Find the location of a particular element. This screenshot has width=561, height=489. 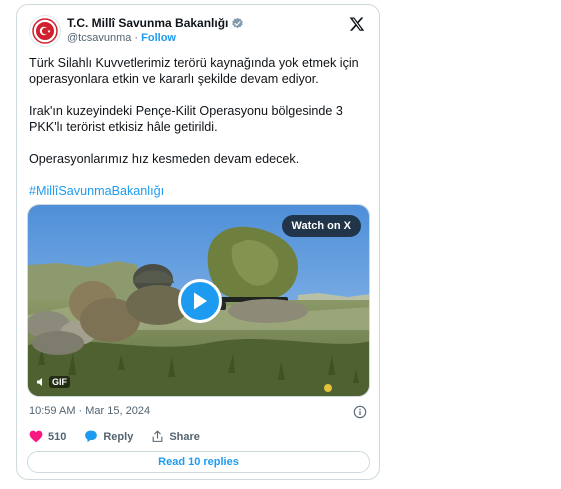

like-count: 510 is located at coordinates (57, 436).